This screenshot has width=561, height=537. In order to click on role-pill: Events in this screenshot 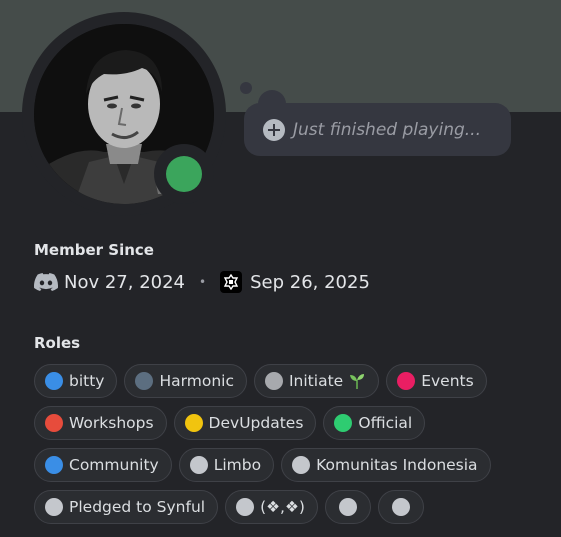, I will do `click(436, 381)`.